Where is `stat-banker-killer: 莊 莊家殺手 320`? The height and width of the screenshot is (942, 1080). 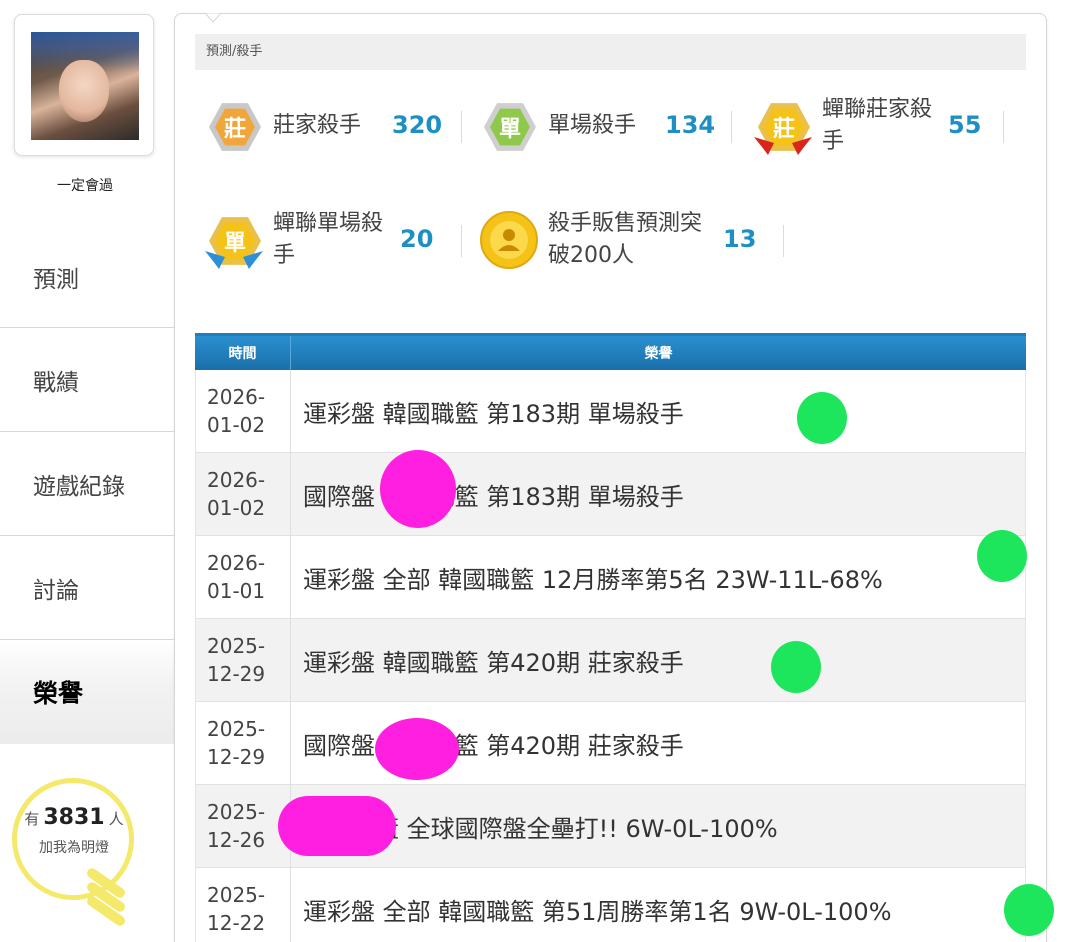
stat-banker-killer: 莊 莊家殺手 320 is located at coordinates (333, 126).